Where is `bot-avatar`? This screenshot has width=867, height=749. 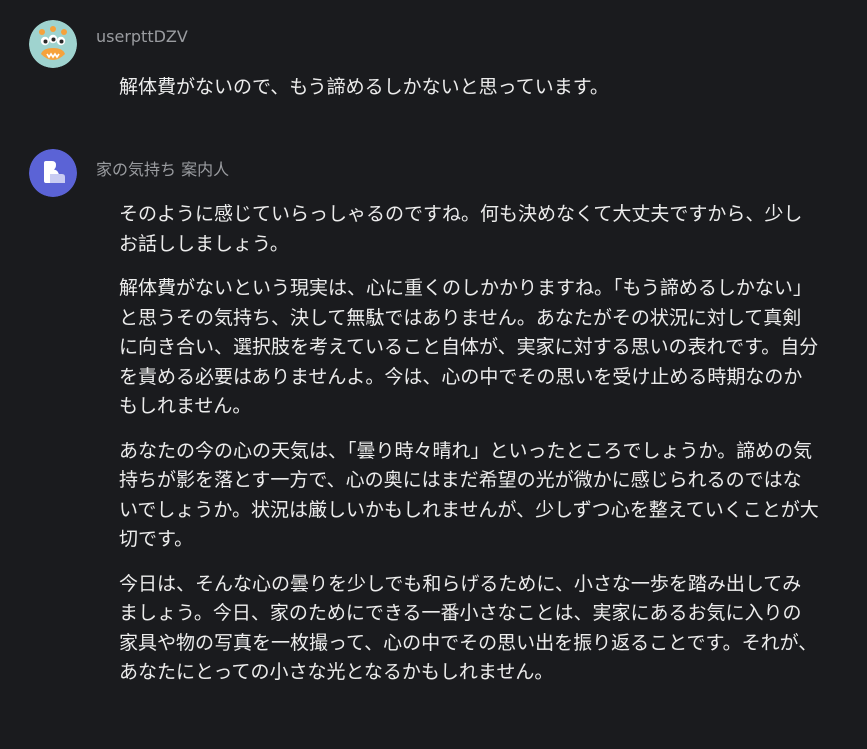
bot-avatar is located at coordinates (53, 173).